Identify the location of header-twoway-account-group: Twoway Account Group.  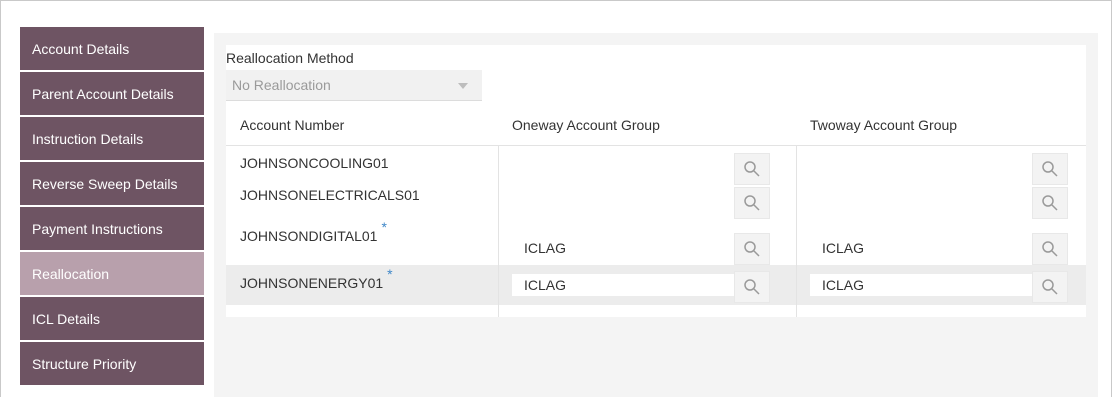
(884, 125).